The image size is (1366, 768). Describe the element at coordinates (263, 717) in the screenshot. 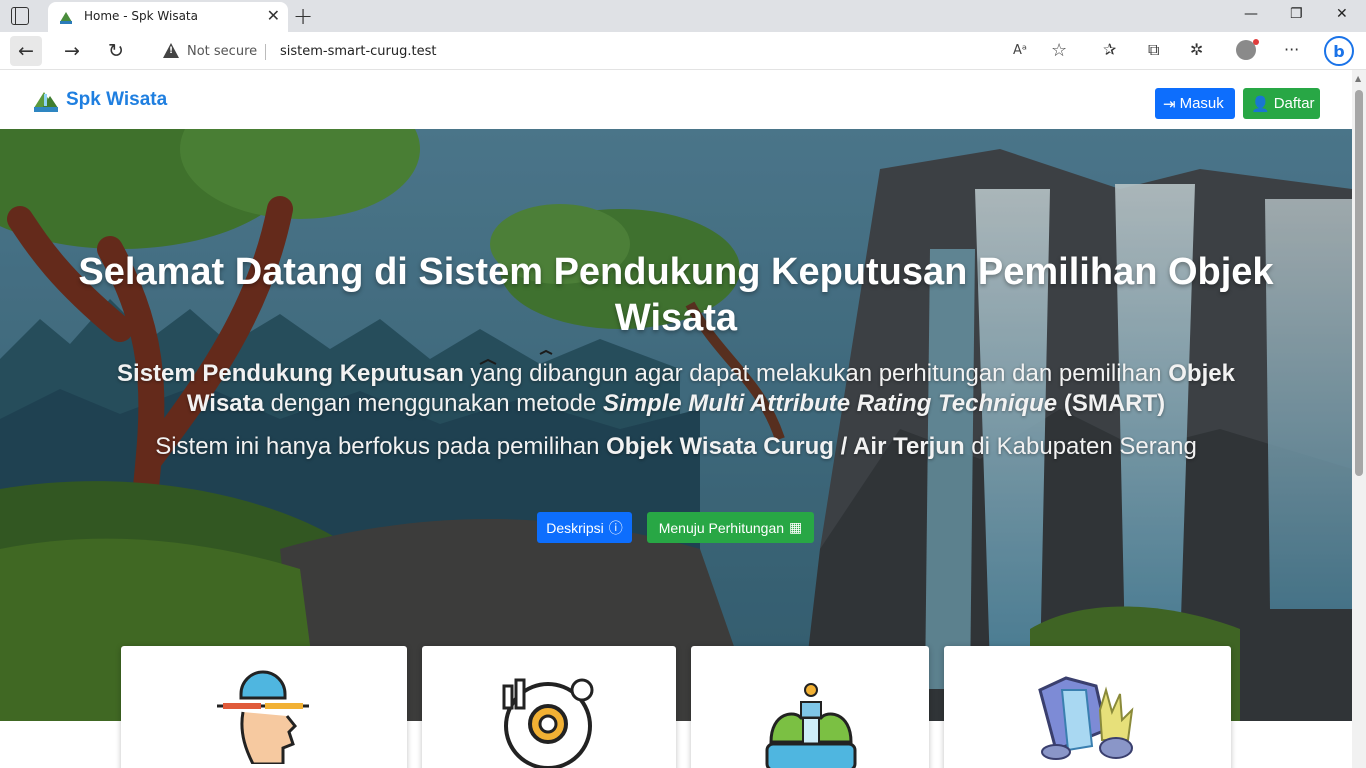

I see `decision-head-icon` at that location.